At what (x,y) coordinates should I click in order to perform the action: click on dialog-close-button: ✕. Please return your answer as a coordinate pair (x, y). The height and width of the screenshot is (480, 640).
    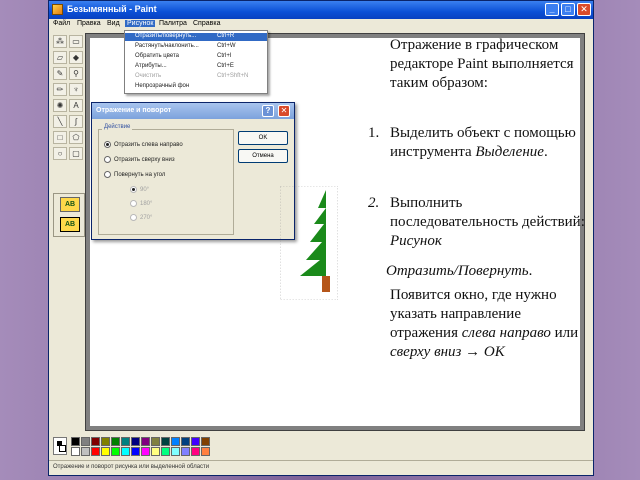
    Looking at the image, I should click on (284, 111).